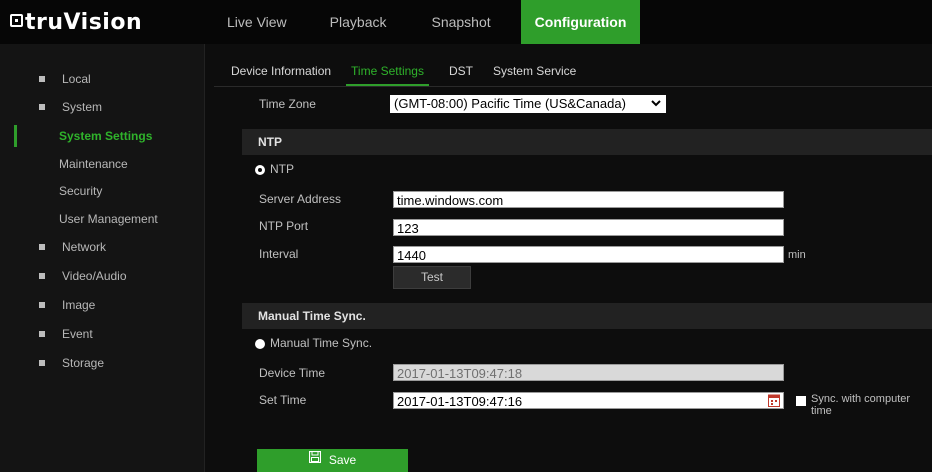 Image resolution: width=932 pixels, height=472 pixels. Describe the element at coordinates (94, 276) in the screenshot. I see `sidebar-item-label: Video/Audio` at that location.